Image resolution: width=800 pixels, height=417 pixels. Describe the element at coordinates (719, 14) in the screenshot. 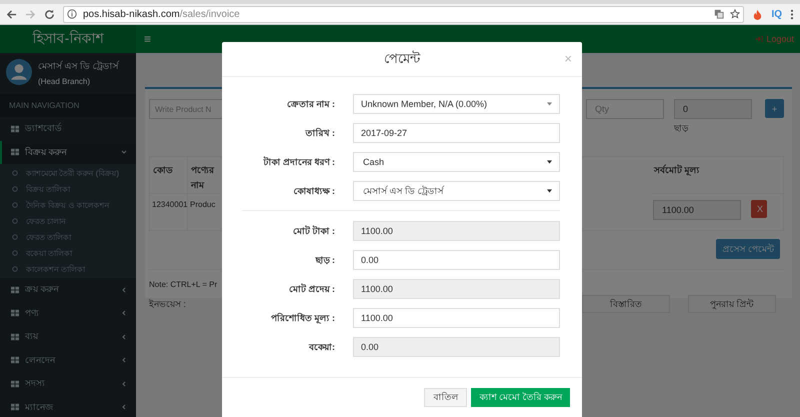

I see `translate-icon` at that location.